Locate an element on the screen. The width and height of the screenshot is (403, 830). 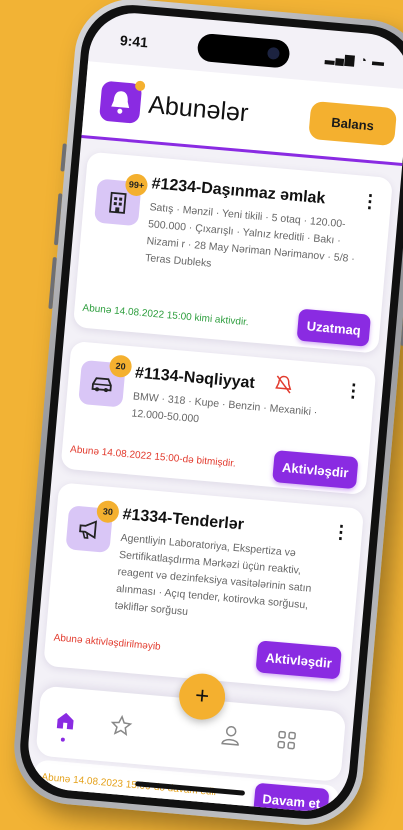
card-title: #1134-Nəqliyyat is located at coordinates (195, 378).